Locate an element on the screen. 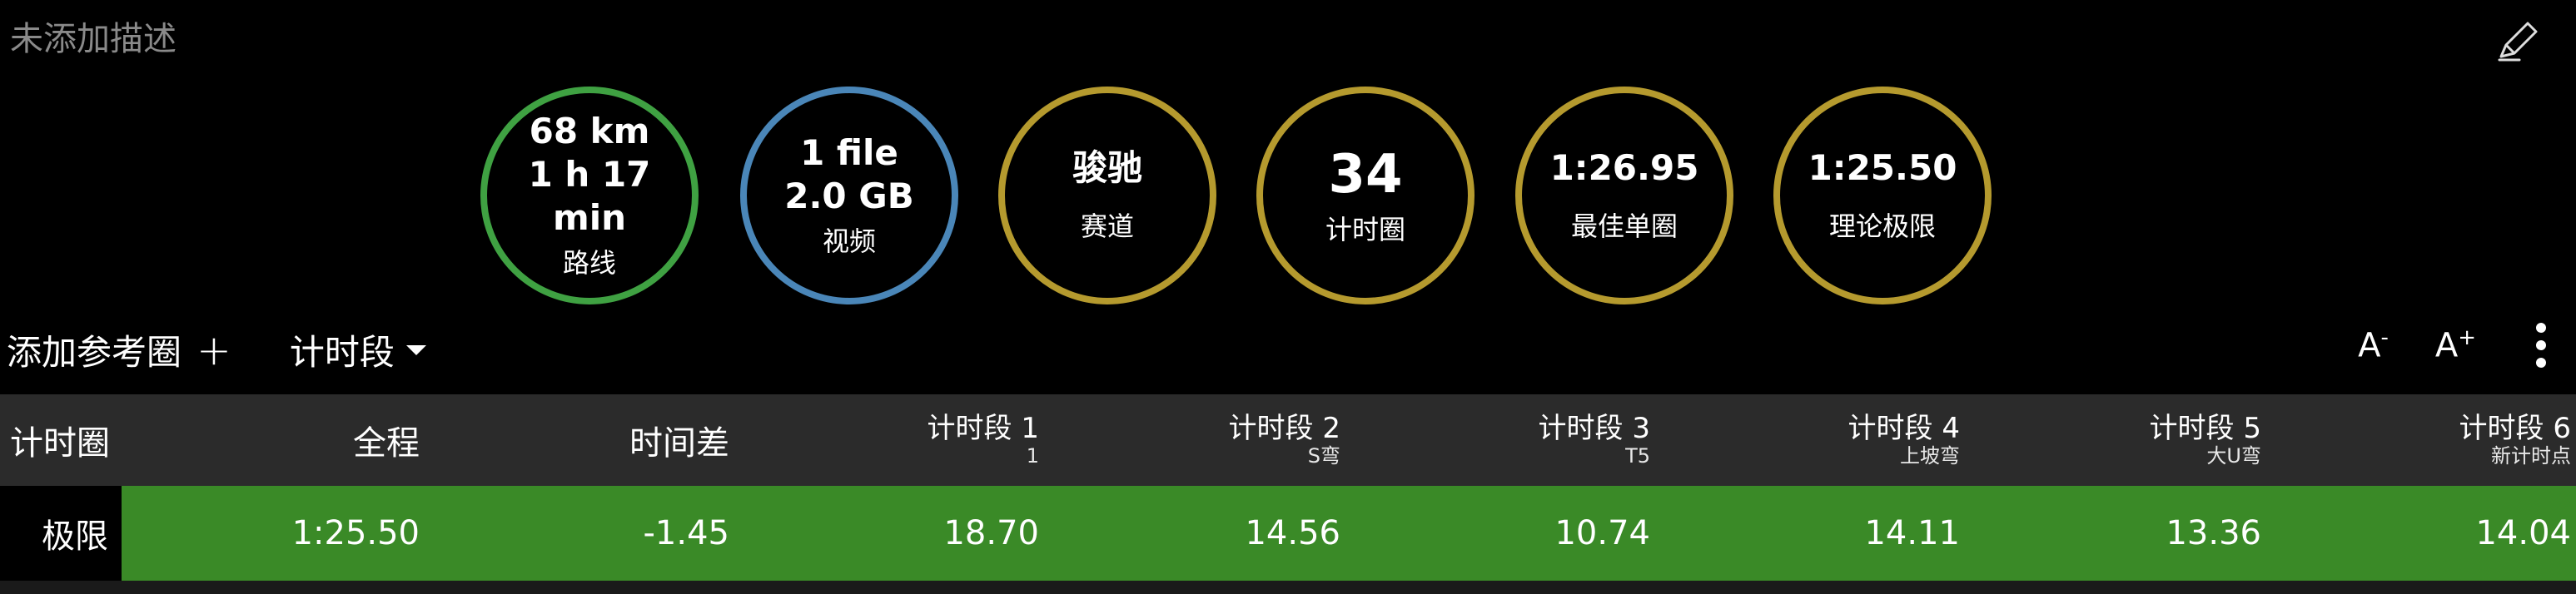 Image resolution: width=2576 pixels, height=594 pixels. row-segment-3-text: 10.74 is located at coordinates (1602, 533).